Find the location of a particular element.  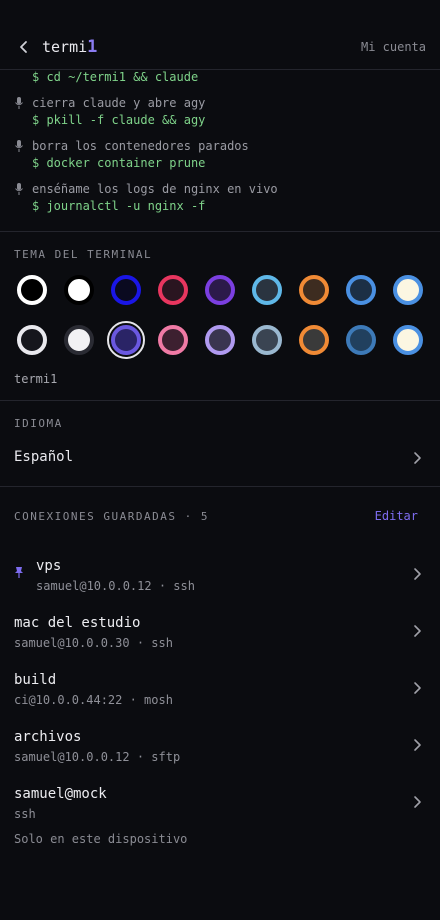

pin-icon is located at coordinates (19, 572).